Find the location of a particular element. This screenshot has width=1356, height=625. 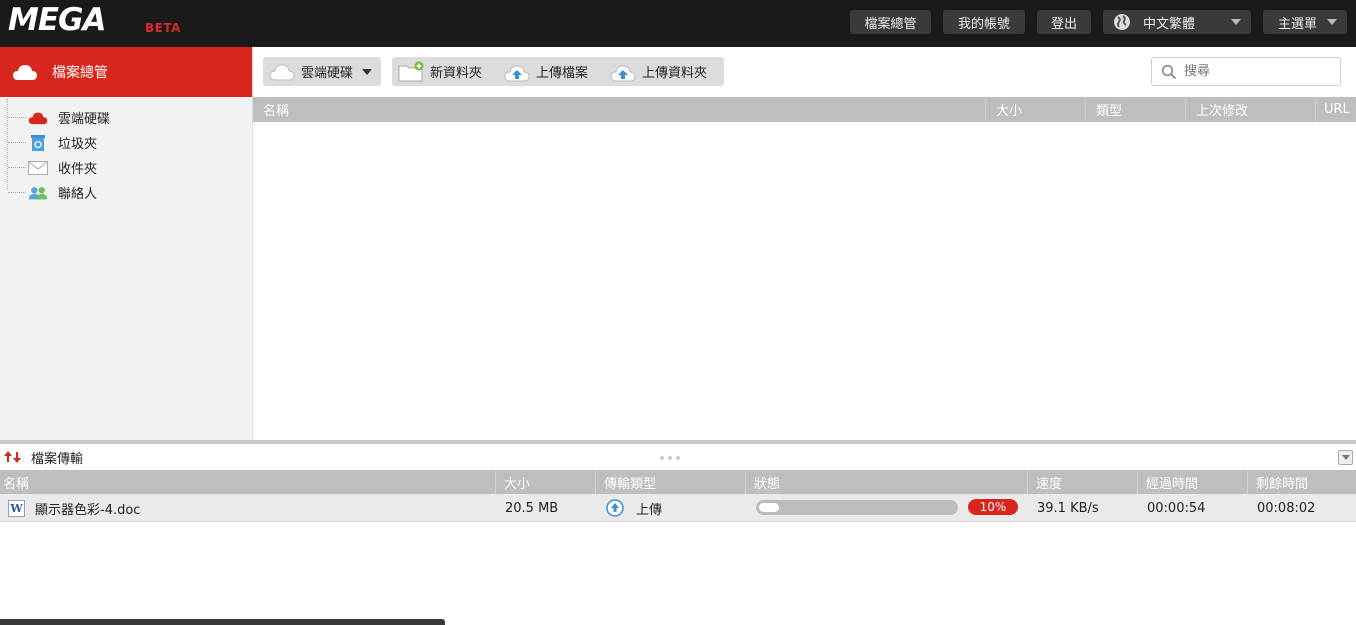

transfer-panel-title: 檔案傳輸 is located at coordinates (57, 459).